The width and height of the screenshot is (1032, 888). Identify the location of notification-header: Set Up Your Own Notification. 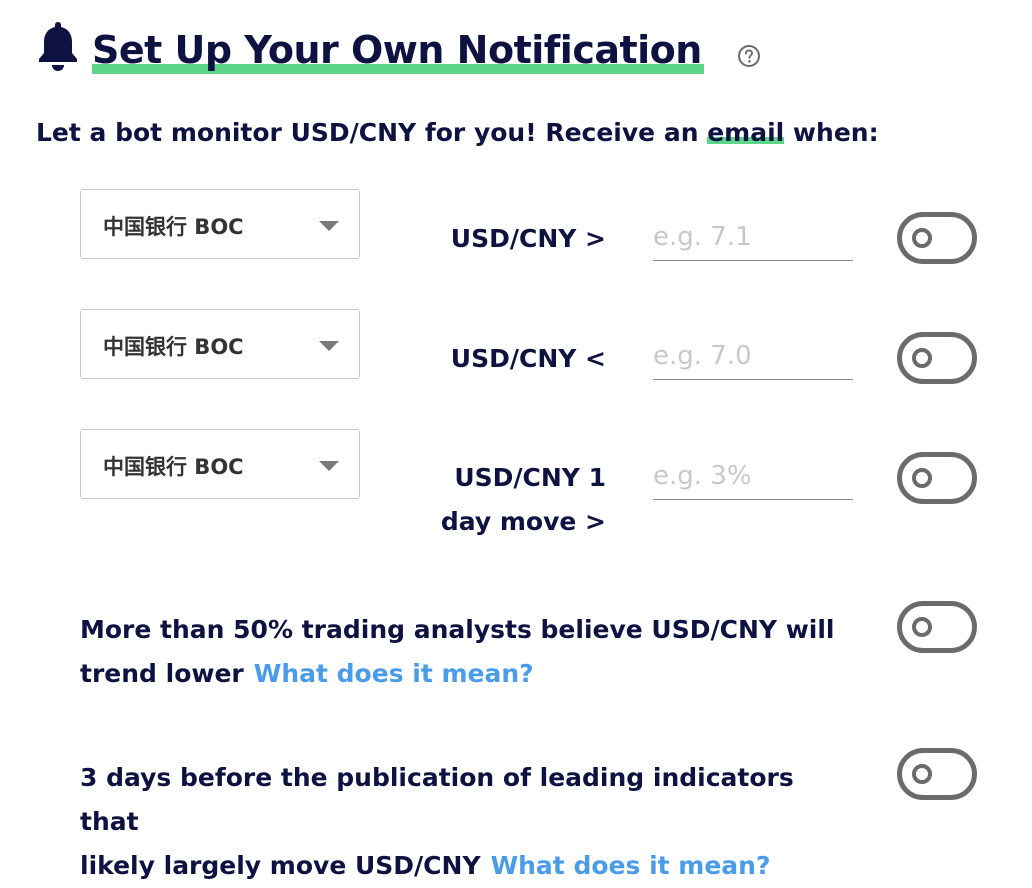
(416, 53).